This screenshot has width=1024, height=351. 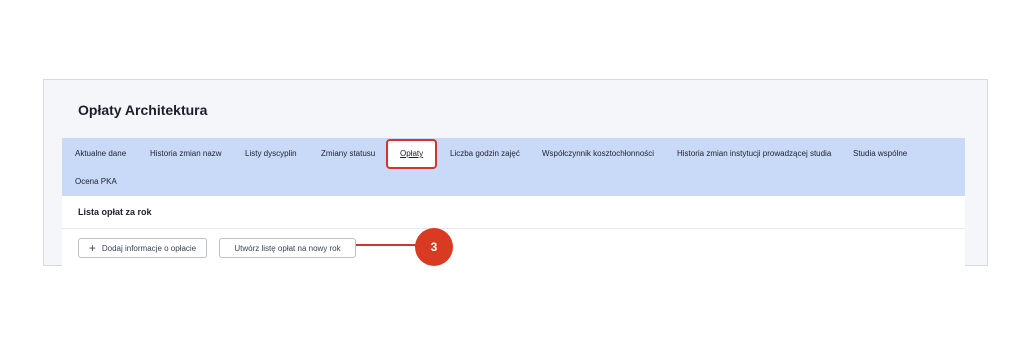 What do you see at coordinates (411, 154) in the screenshot?
I see `tab-oplaty: Opłaty` at bounding box center [411, 154].